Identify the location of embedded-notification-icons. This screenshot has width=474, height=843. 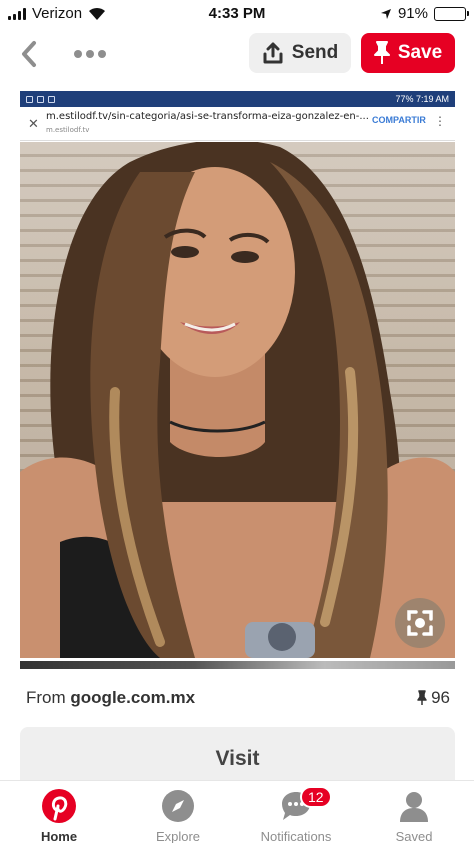
(40, 99).